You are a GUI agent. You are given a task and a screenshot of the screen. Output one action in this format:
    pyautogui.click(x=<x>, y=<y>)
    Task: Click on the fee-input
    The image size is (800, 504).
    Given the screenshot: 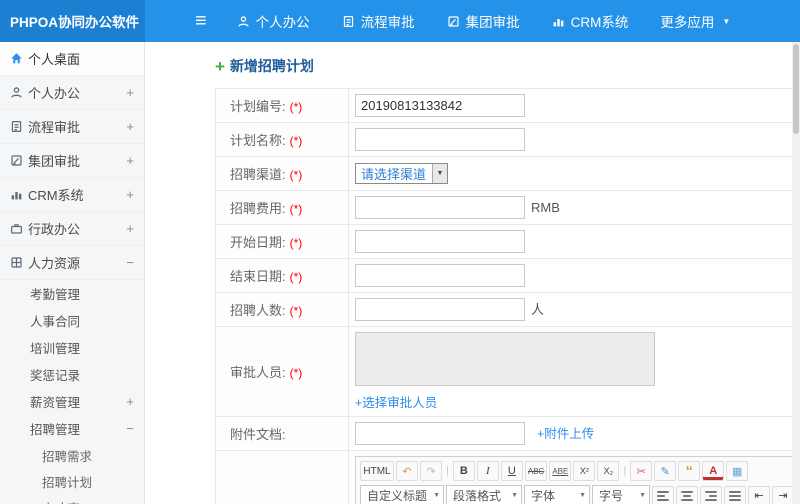 What is the action you would take?
    pyautogui.click(x=440, y=207)
    